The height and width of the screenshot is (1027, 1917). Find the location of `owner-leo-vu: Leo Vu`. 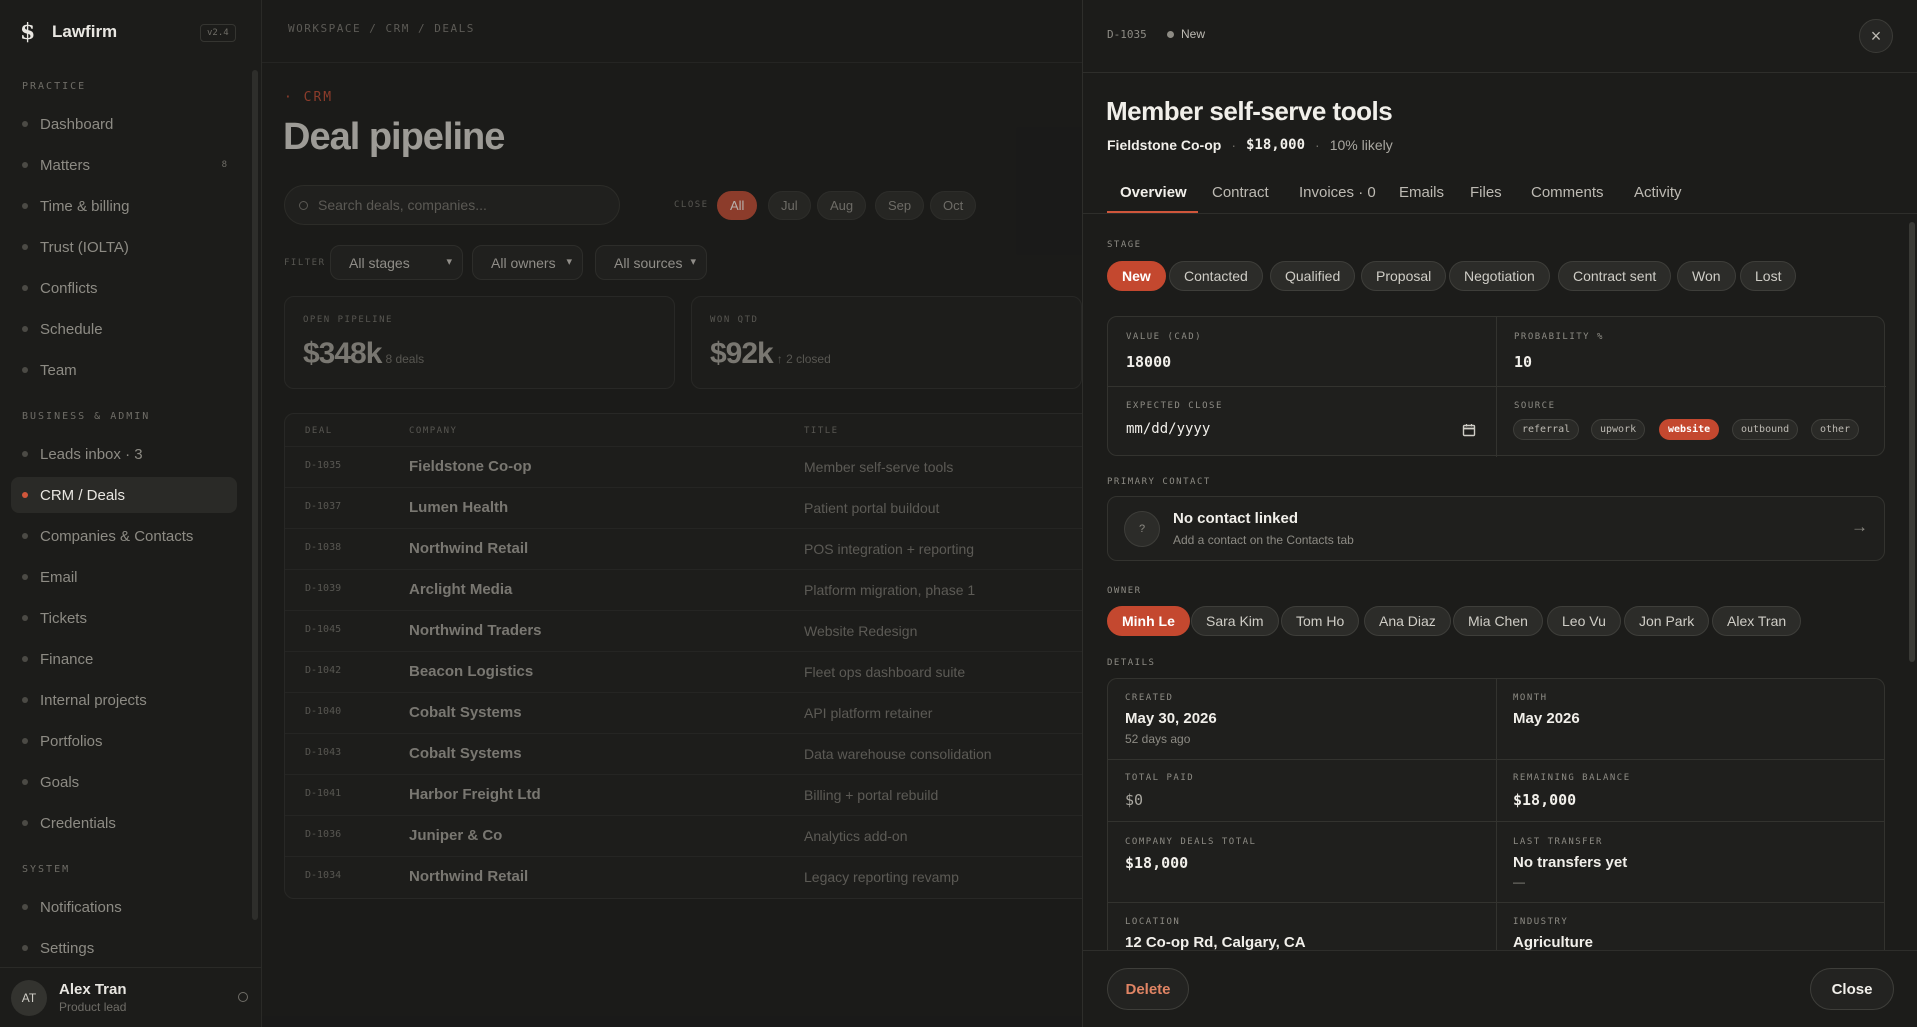

owner-leo-vu: Leo Vu is located at coordinates (1584, 621).